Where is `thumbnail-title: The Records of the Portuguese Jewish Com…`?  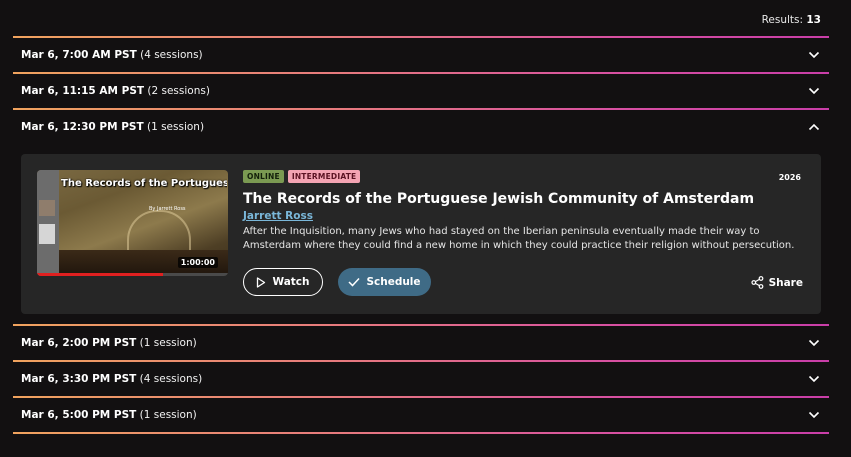
thumbnail-title: The Records of the Portuguese Jewish Com… is located at coordinates (144, 183).